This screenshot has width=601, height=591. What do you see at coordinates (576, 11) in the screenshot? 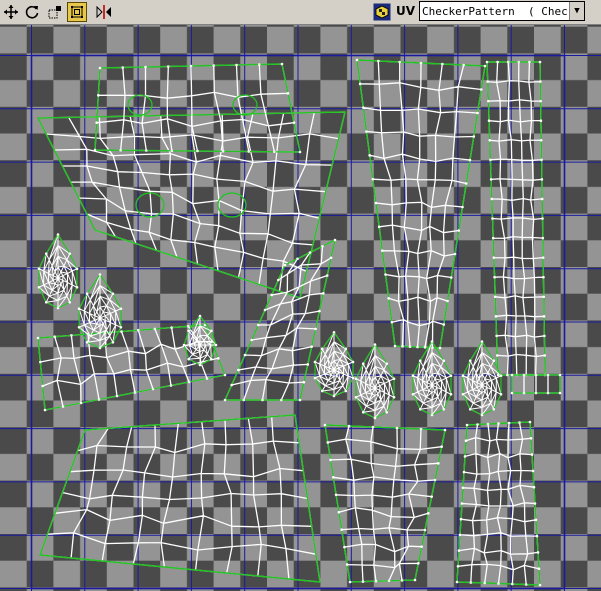
I see `chevron-down-icon: ▼` at bounding box center [576, 11].